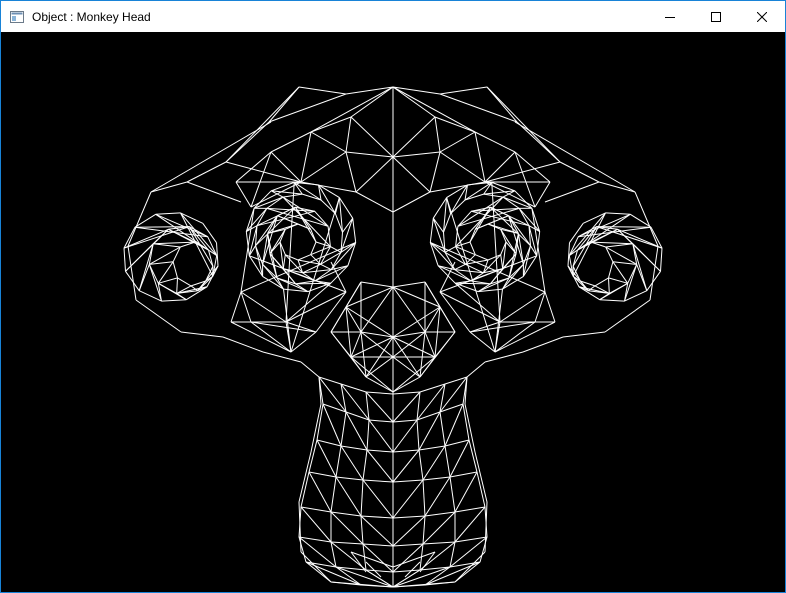  What do you see at coordinates (670, 16) in the screenshot?
I see `minimize-button` at bounding box center [670, 16].